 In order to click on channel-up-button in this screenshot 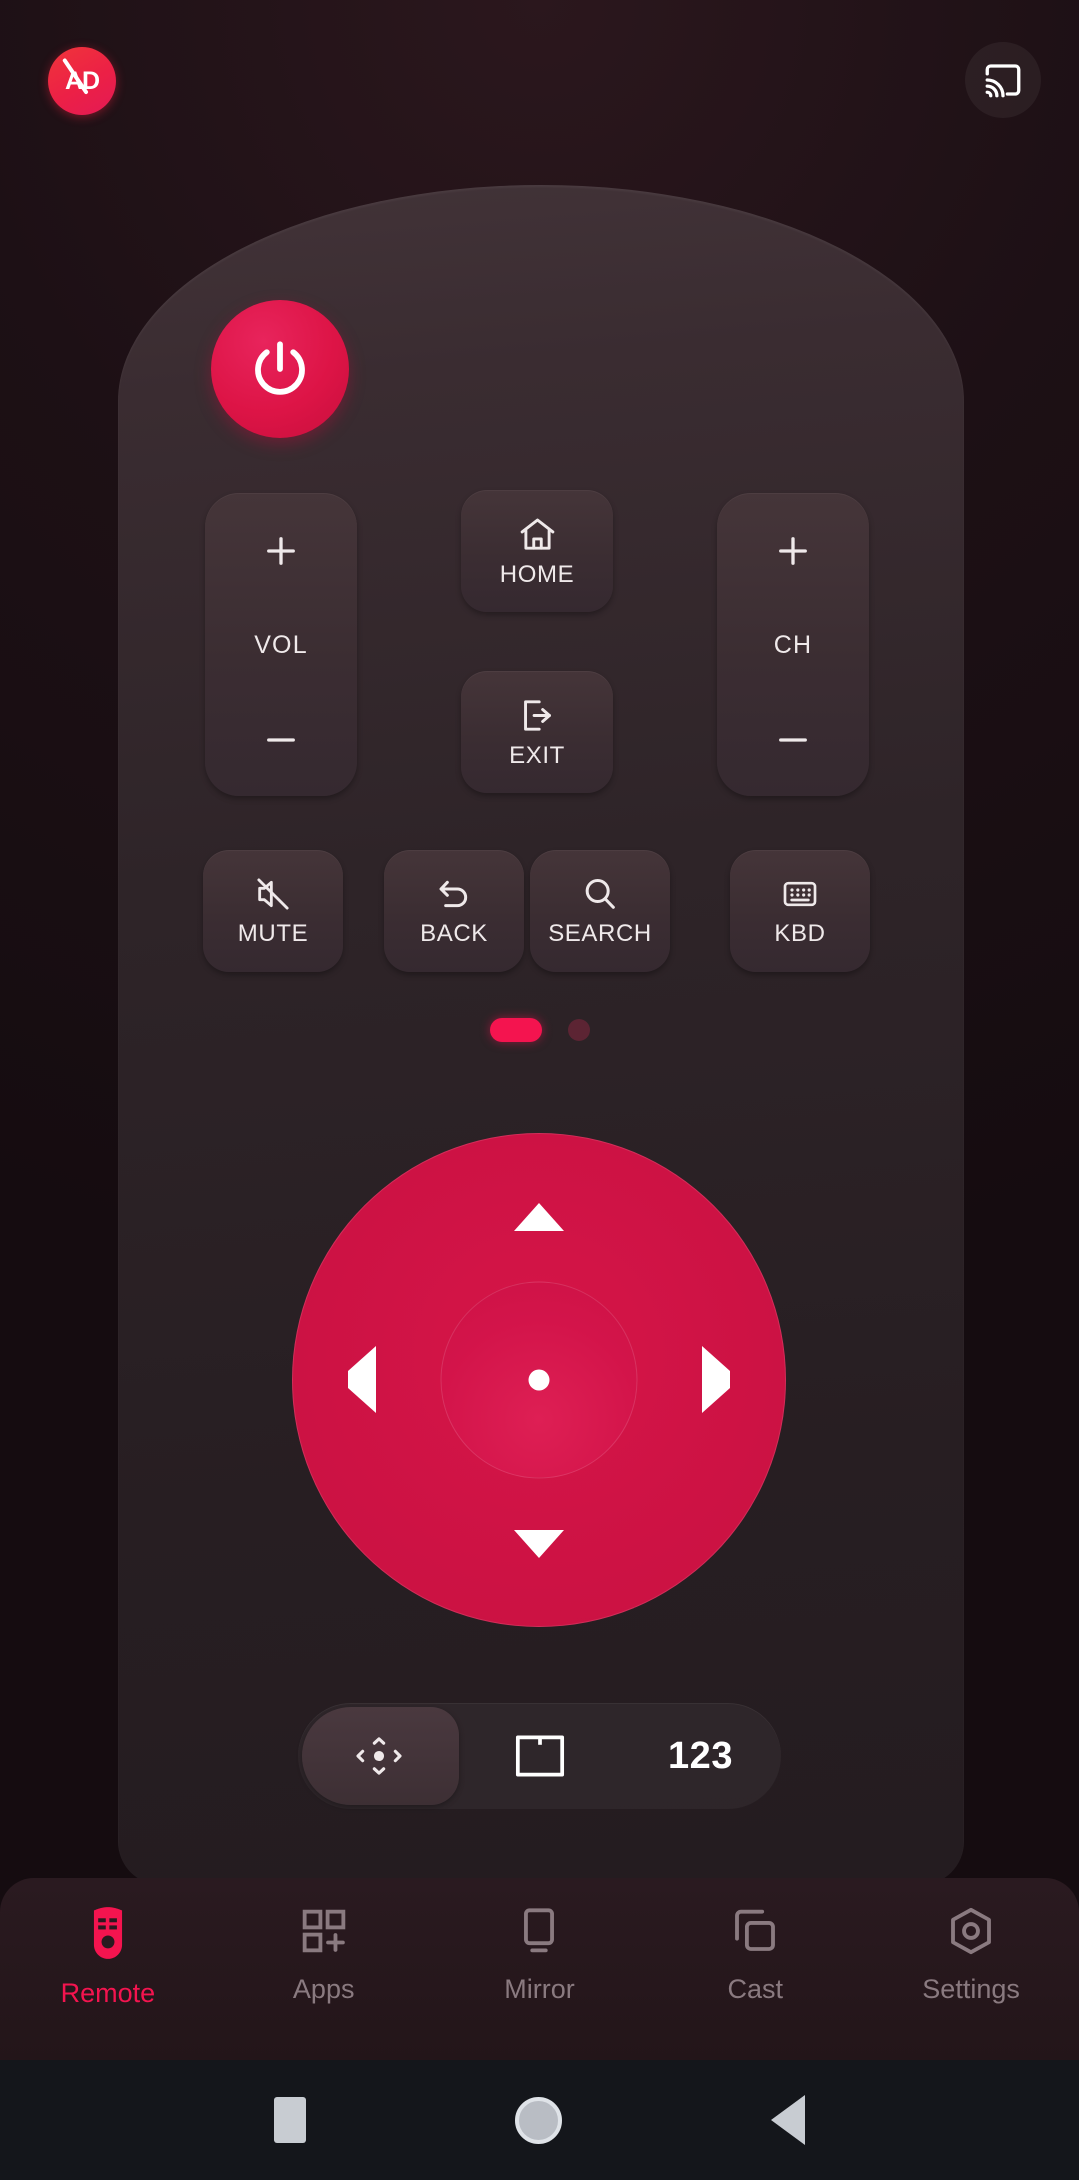, I will do `click(793, 551)`.